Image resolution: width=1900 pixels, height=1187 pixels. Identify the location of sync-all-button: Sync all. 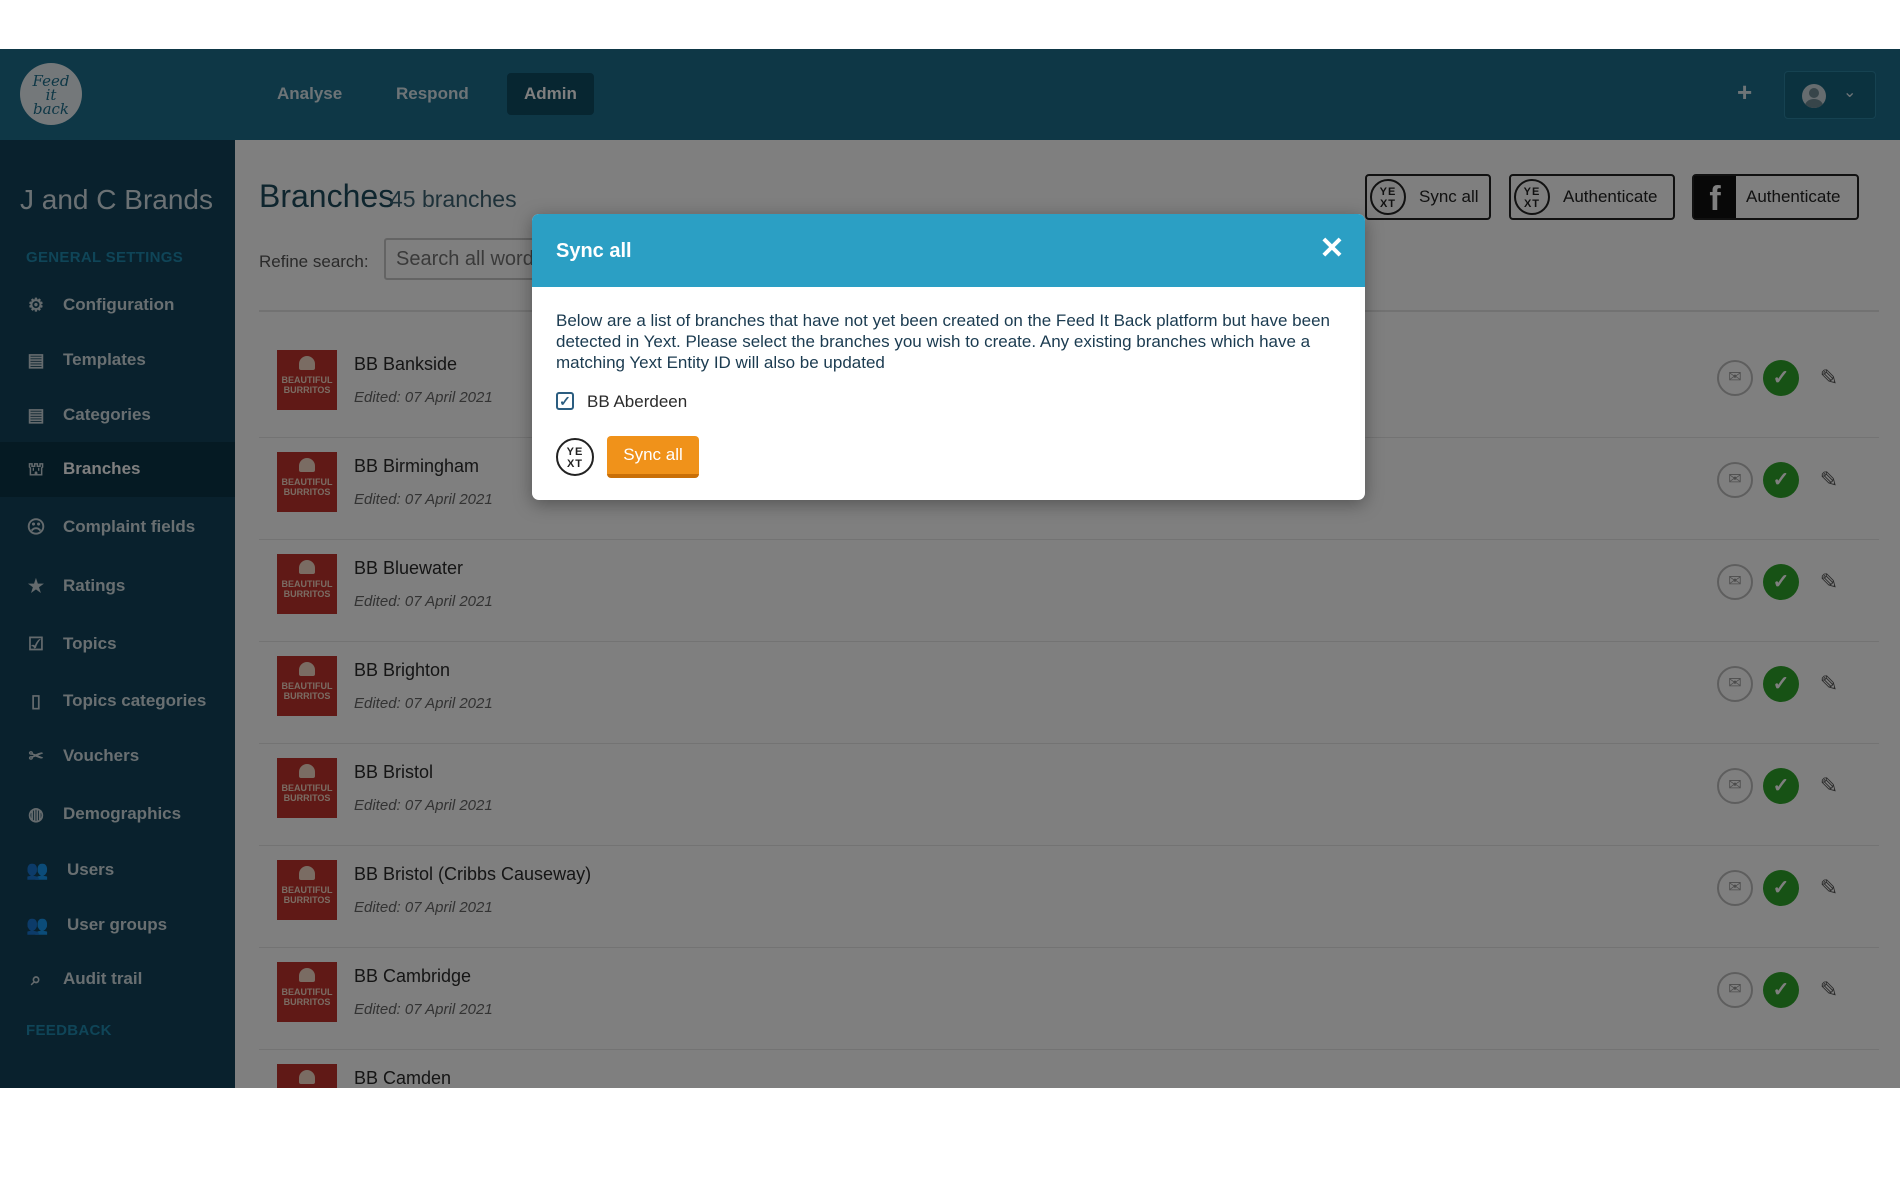
(653, 457).